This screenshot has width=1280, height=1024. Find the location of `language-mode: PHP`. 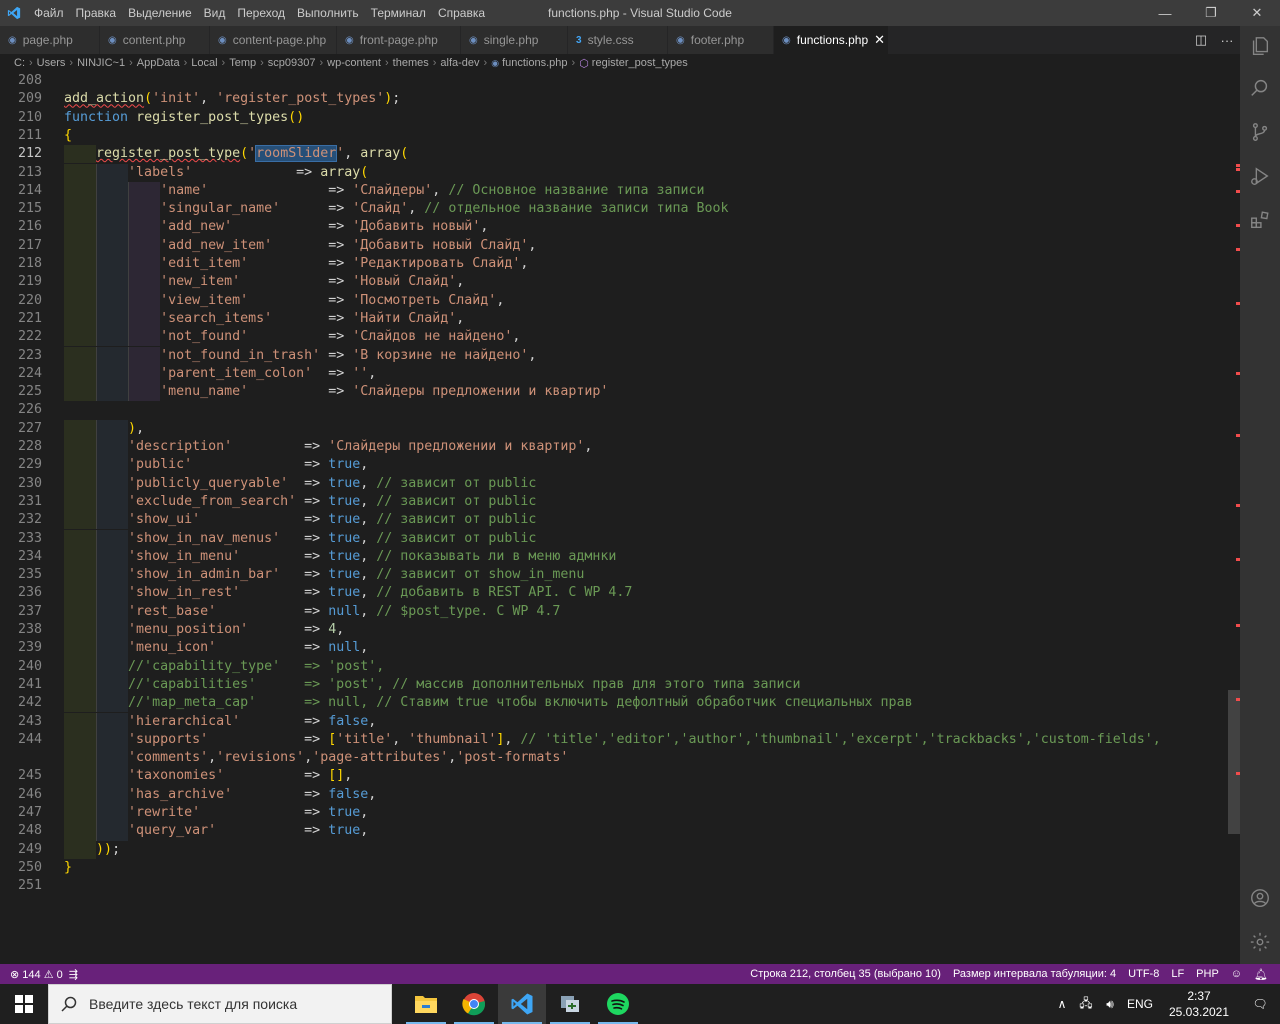

language-mode: PHP is located at coordinates (1207, 974).